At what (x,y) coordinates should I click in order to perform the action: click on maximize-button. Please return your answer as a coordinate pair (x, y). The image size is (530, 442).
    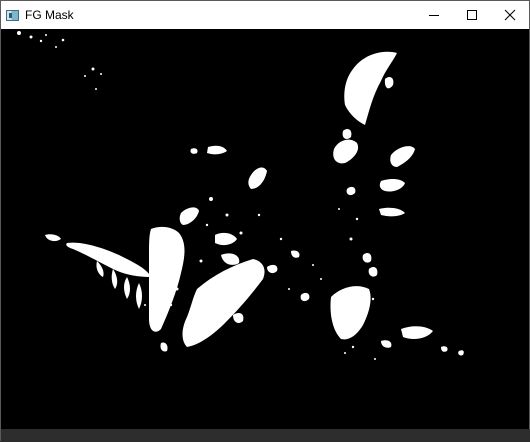
    Looking at the image, I should click on (472, 15).